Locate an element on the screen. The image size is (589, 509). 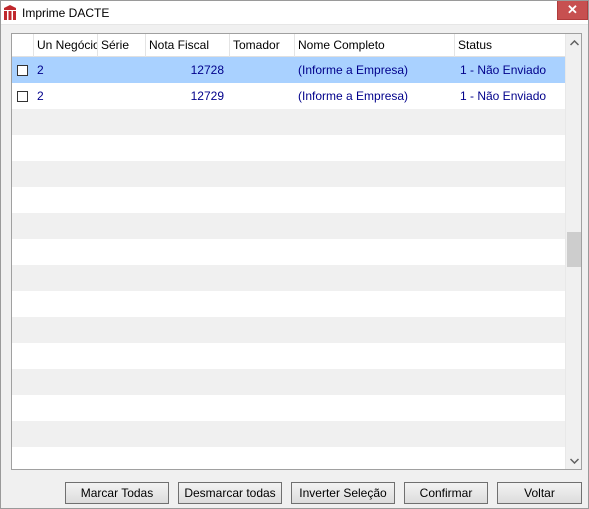
column-header-nota-fiscal: Nota Fiscal is located at coordinates (188, 45).